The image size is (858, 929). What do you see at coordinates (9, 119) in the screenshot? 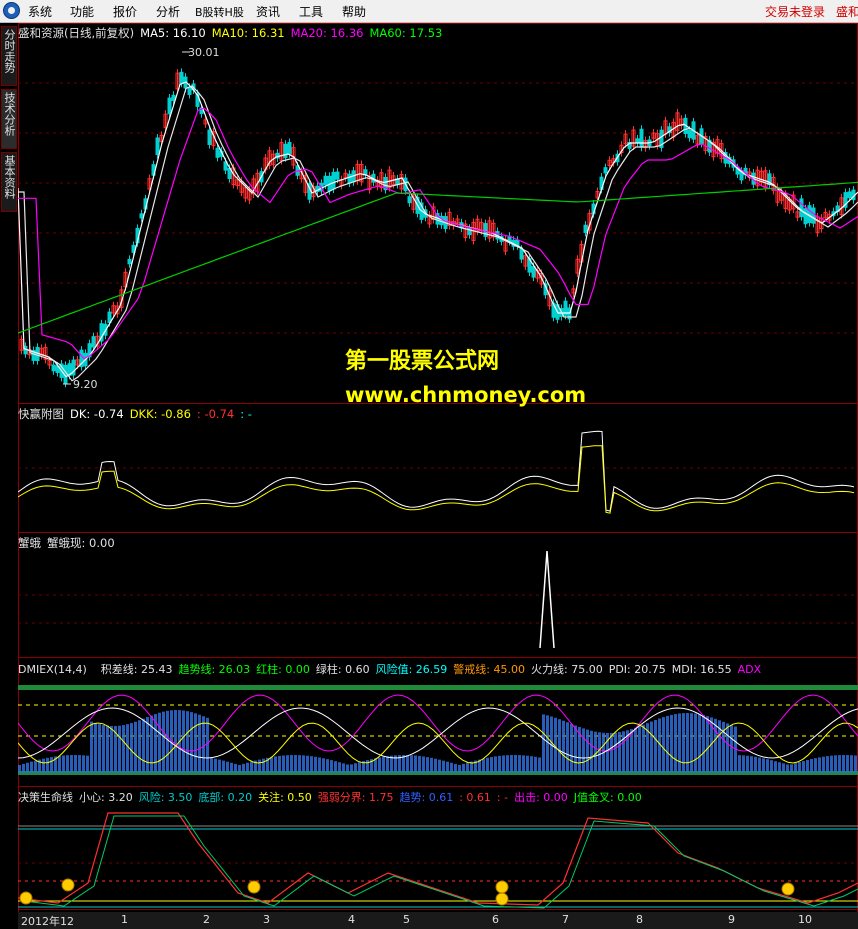
I see `tab-technical: 技术分析` at bounding box center [9, 119].